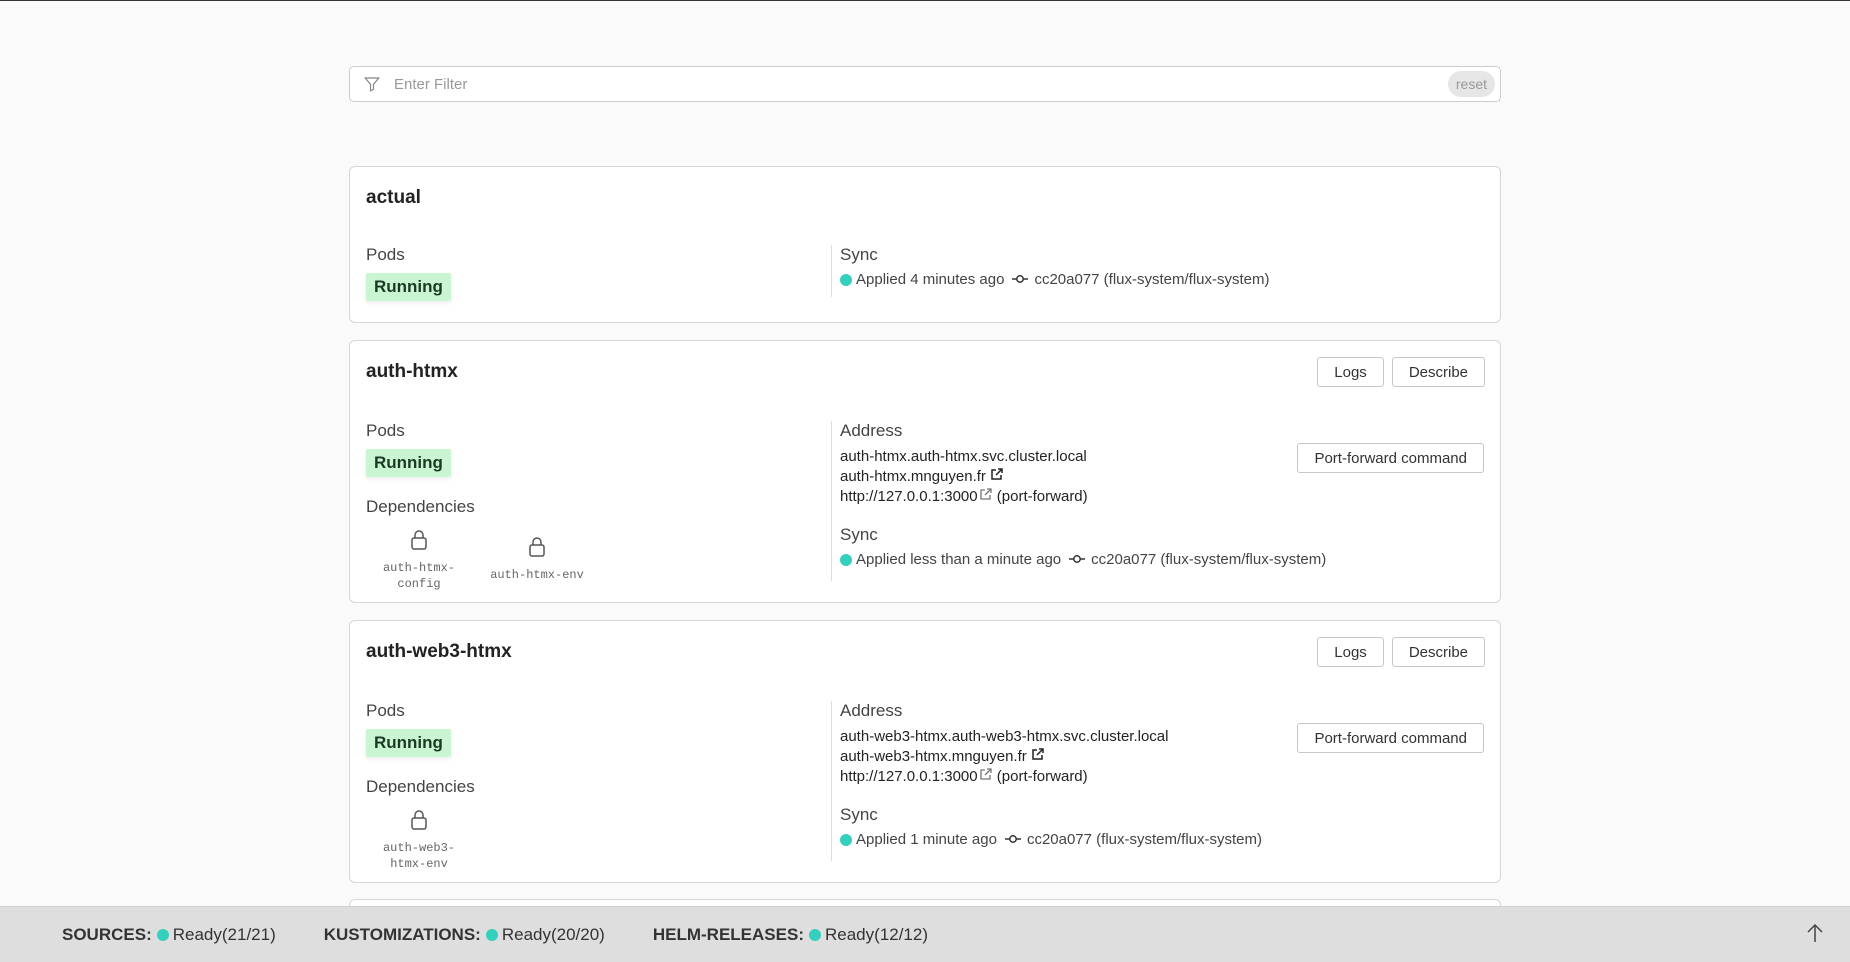 Image resolution: width=1850 pixels, height=962 pixels. What do you see at coordinates (728, 934) in the screenshot?
I see `helm-releases-label: HELM-RELEASES:` at bounding box center [728, 934].